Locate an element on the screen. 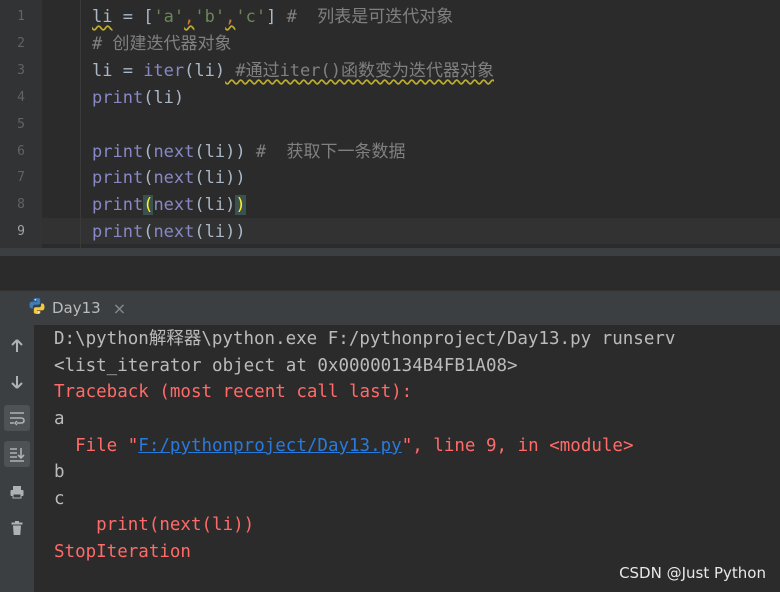 This screenshot has width=780, height=592. traceback-file-suffix: ", line 9, in <module> is located at coordinates (517, 446).